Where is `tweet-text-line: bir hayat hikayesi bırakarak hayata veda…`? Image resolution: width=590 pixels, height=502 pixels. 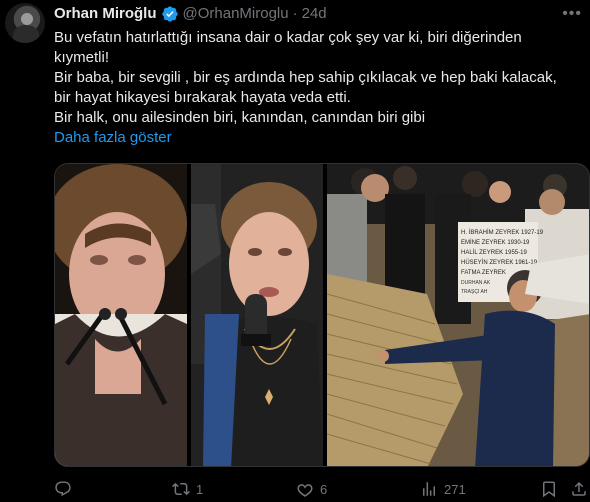
tweet-text-line: bir hayat hikayesi bırakarak hayata veda… is located at coordinates (202, 97).